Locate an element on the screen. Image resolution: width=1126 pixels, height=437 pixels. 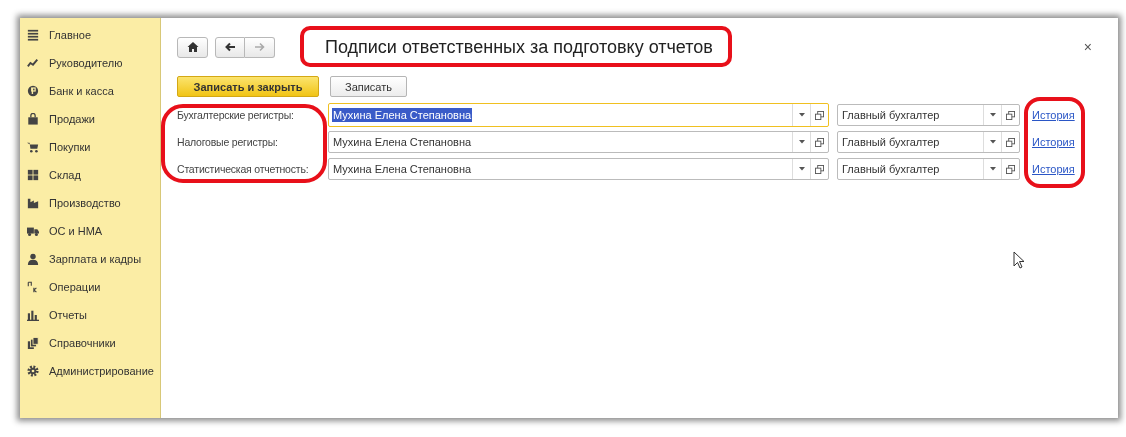
books-icon is located at coordinates (33, 343).